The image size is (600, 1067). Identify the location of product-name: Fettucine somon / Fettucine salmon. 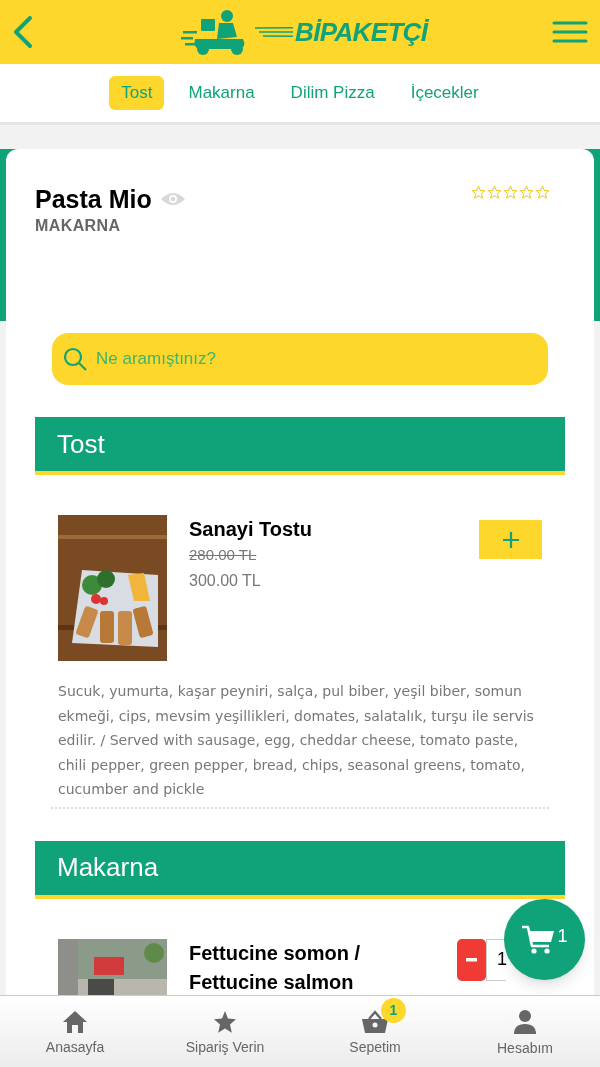
(275, 967).